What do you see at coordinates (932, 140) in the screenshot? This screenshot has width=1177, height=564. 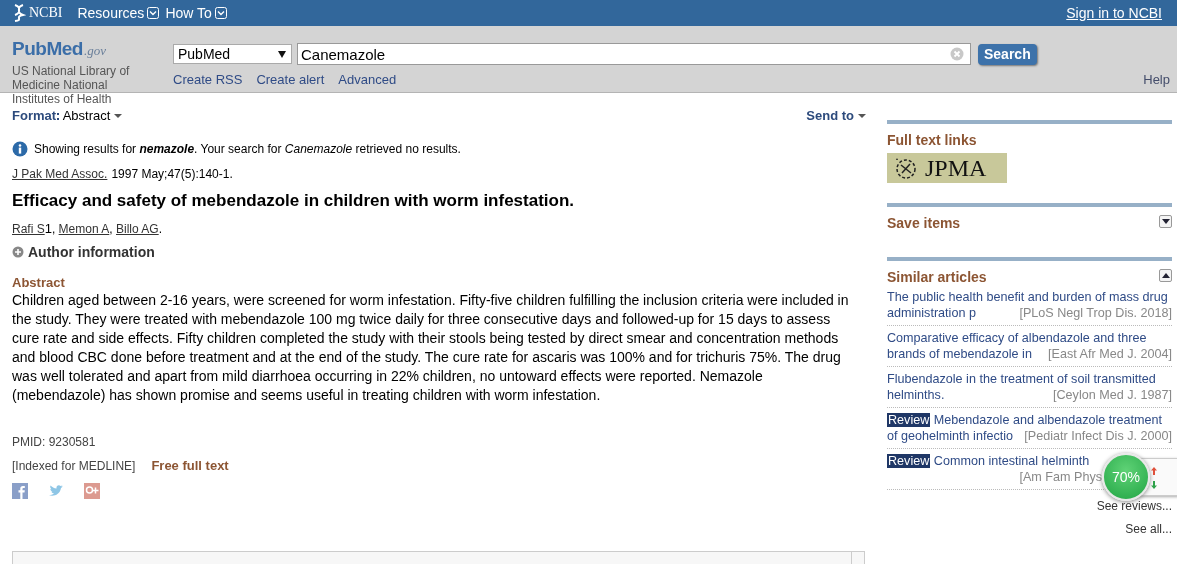 I see `section-heading: Full text links` at bounding box center [932, 140].